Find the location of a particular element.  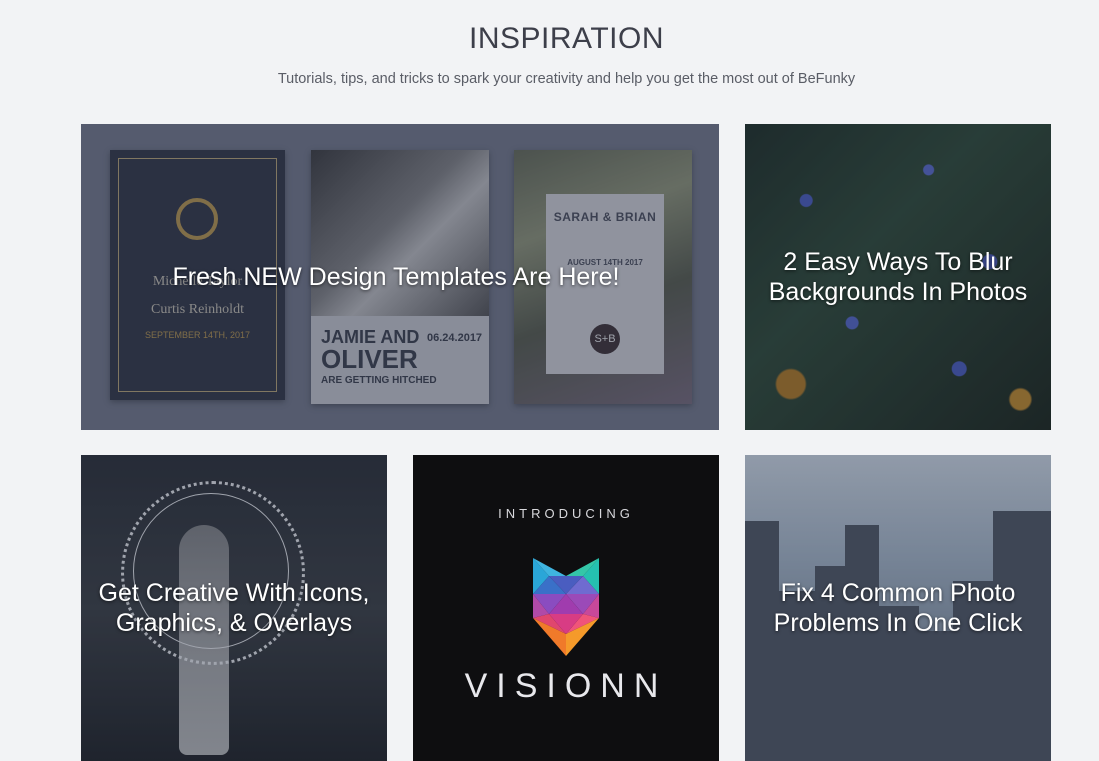

visionn-wordmark: VISIONN is located at coordinates (566, 686).